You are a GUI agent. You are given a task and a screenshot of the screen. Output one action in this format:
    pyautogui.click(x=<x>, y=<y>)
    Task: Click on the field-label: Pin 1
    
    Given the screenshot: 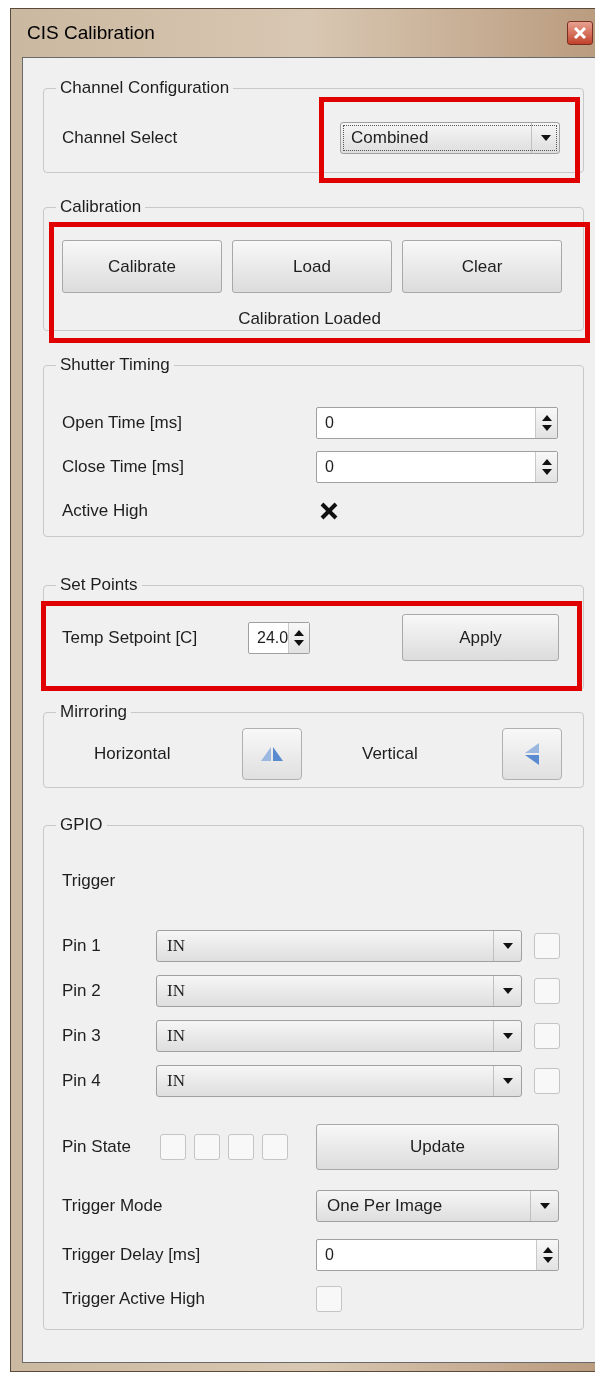 What is the action you would take?
    pyautogui.click(x=82, y=946)
    